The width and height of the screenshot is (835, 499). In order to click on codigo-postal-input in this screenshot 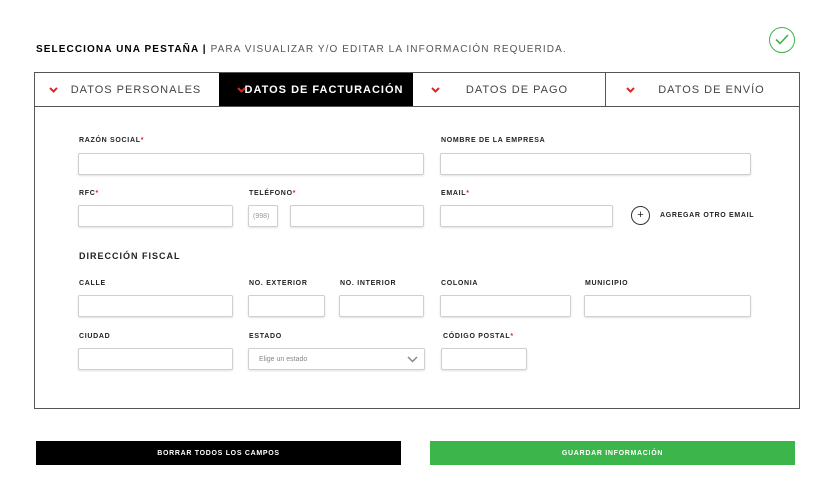, I will do `click(484, 359)`.